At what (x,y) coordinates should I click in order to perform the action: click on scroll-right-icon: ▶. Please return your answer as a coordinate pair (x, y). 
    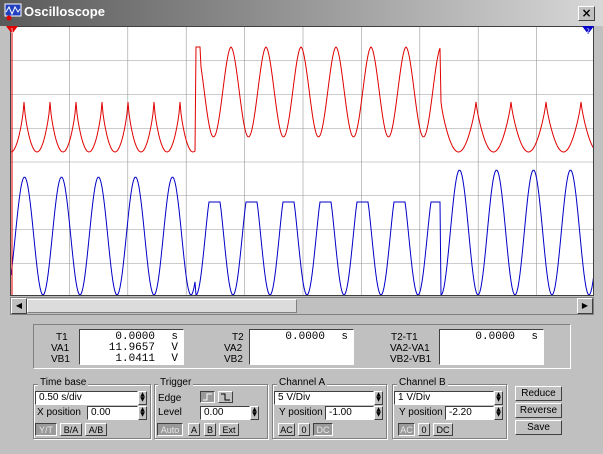
    Looking at the image, I should click on (585, 306).